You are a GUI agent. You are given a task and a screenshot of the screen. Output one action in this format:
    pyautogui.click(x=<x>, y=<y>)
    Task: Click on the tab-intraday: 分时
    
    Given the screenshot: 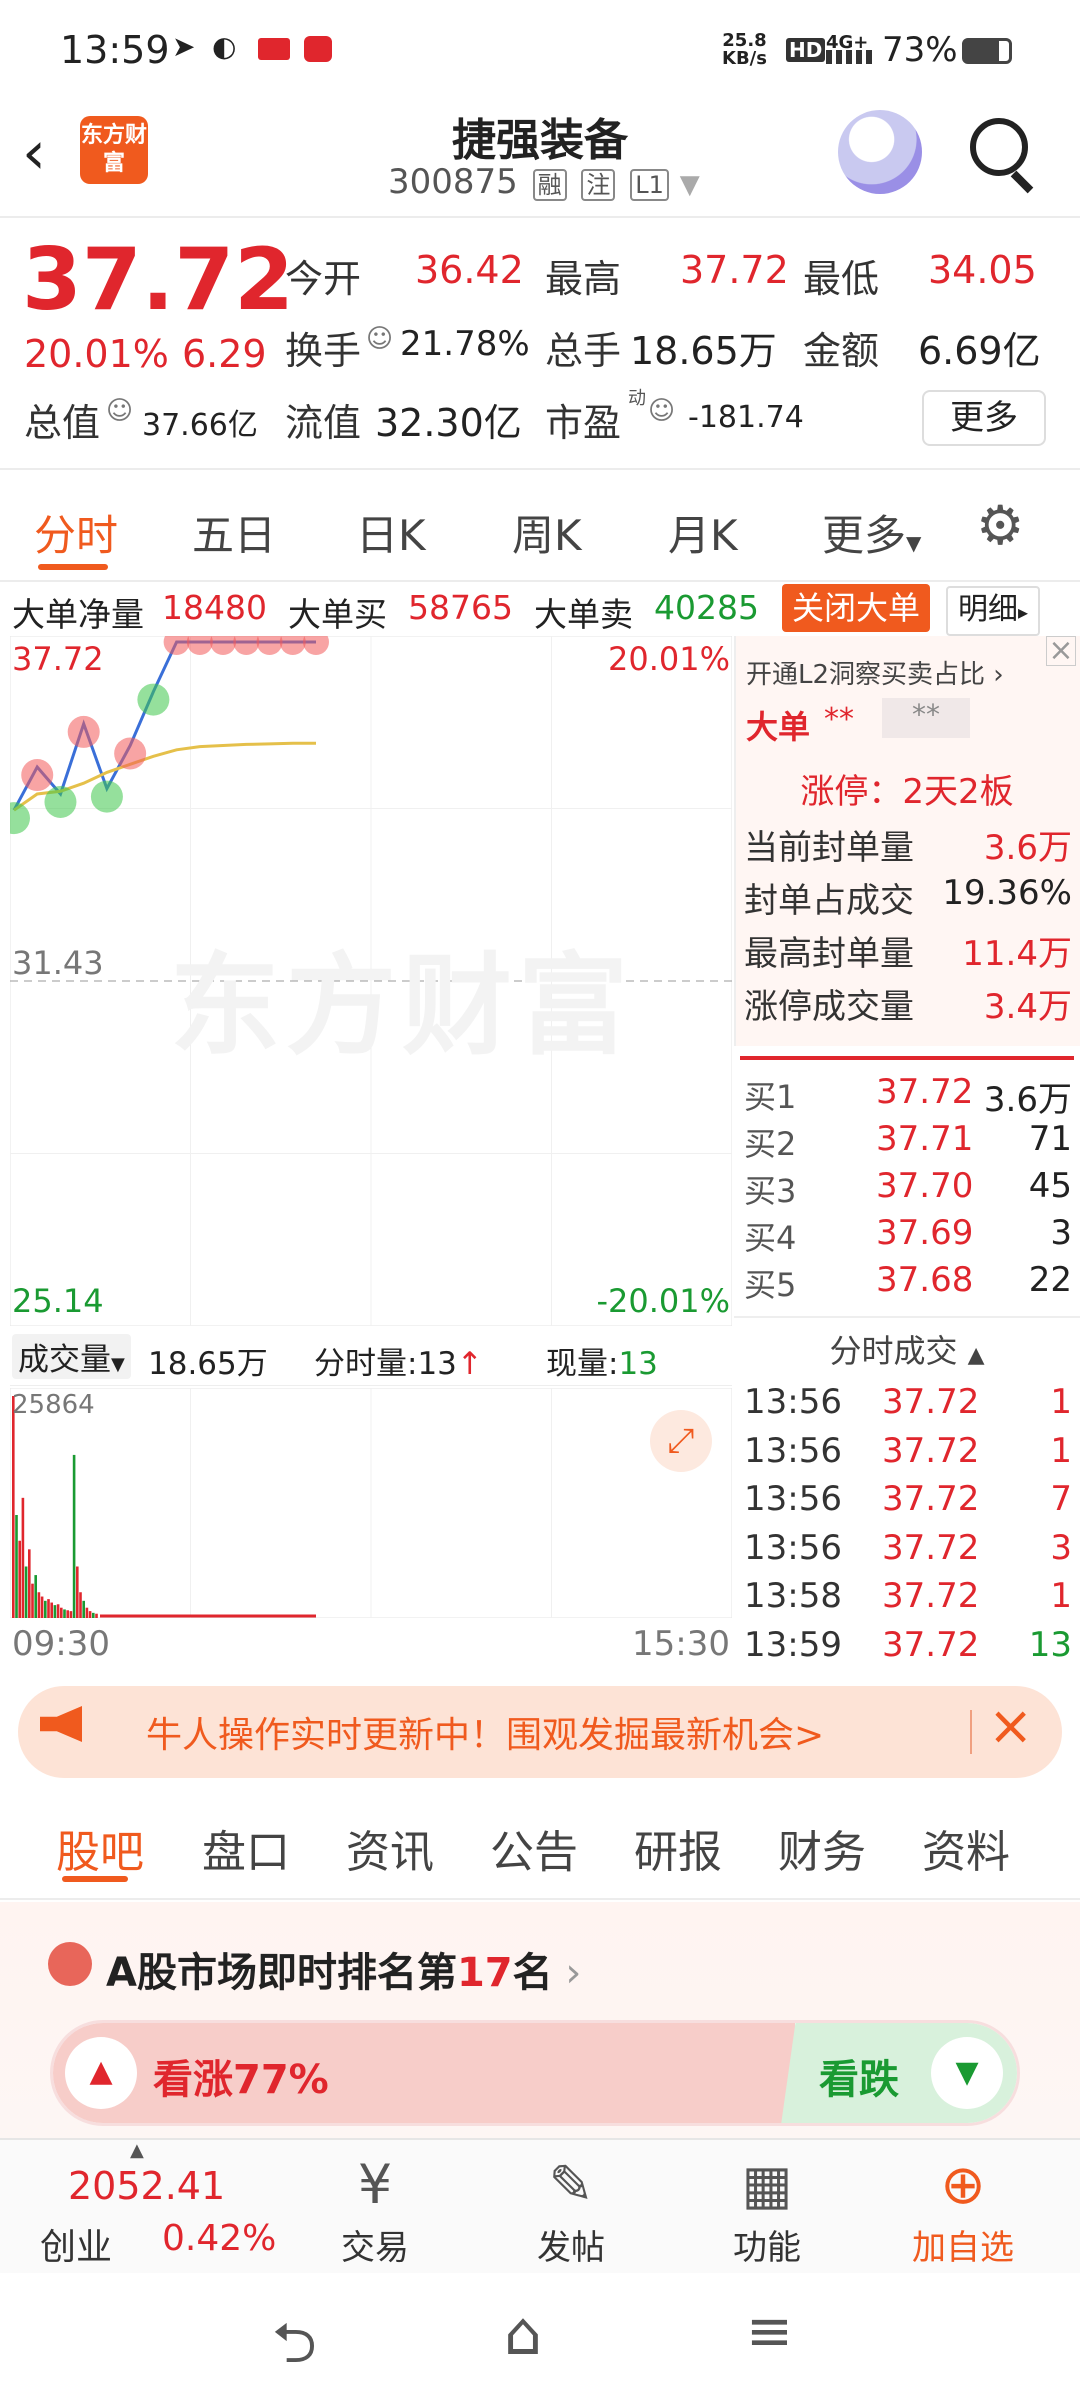 What is the action you would take?
    pyautogui.click(x=76, y=532)
    